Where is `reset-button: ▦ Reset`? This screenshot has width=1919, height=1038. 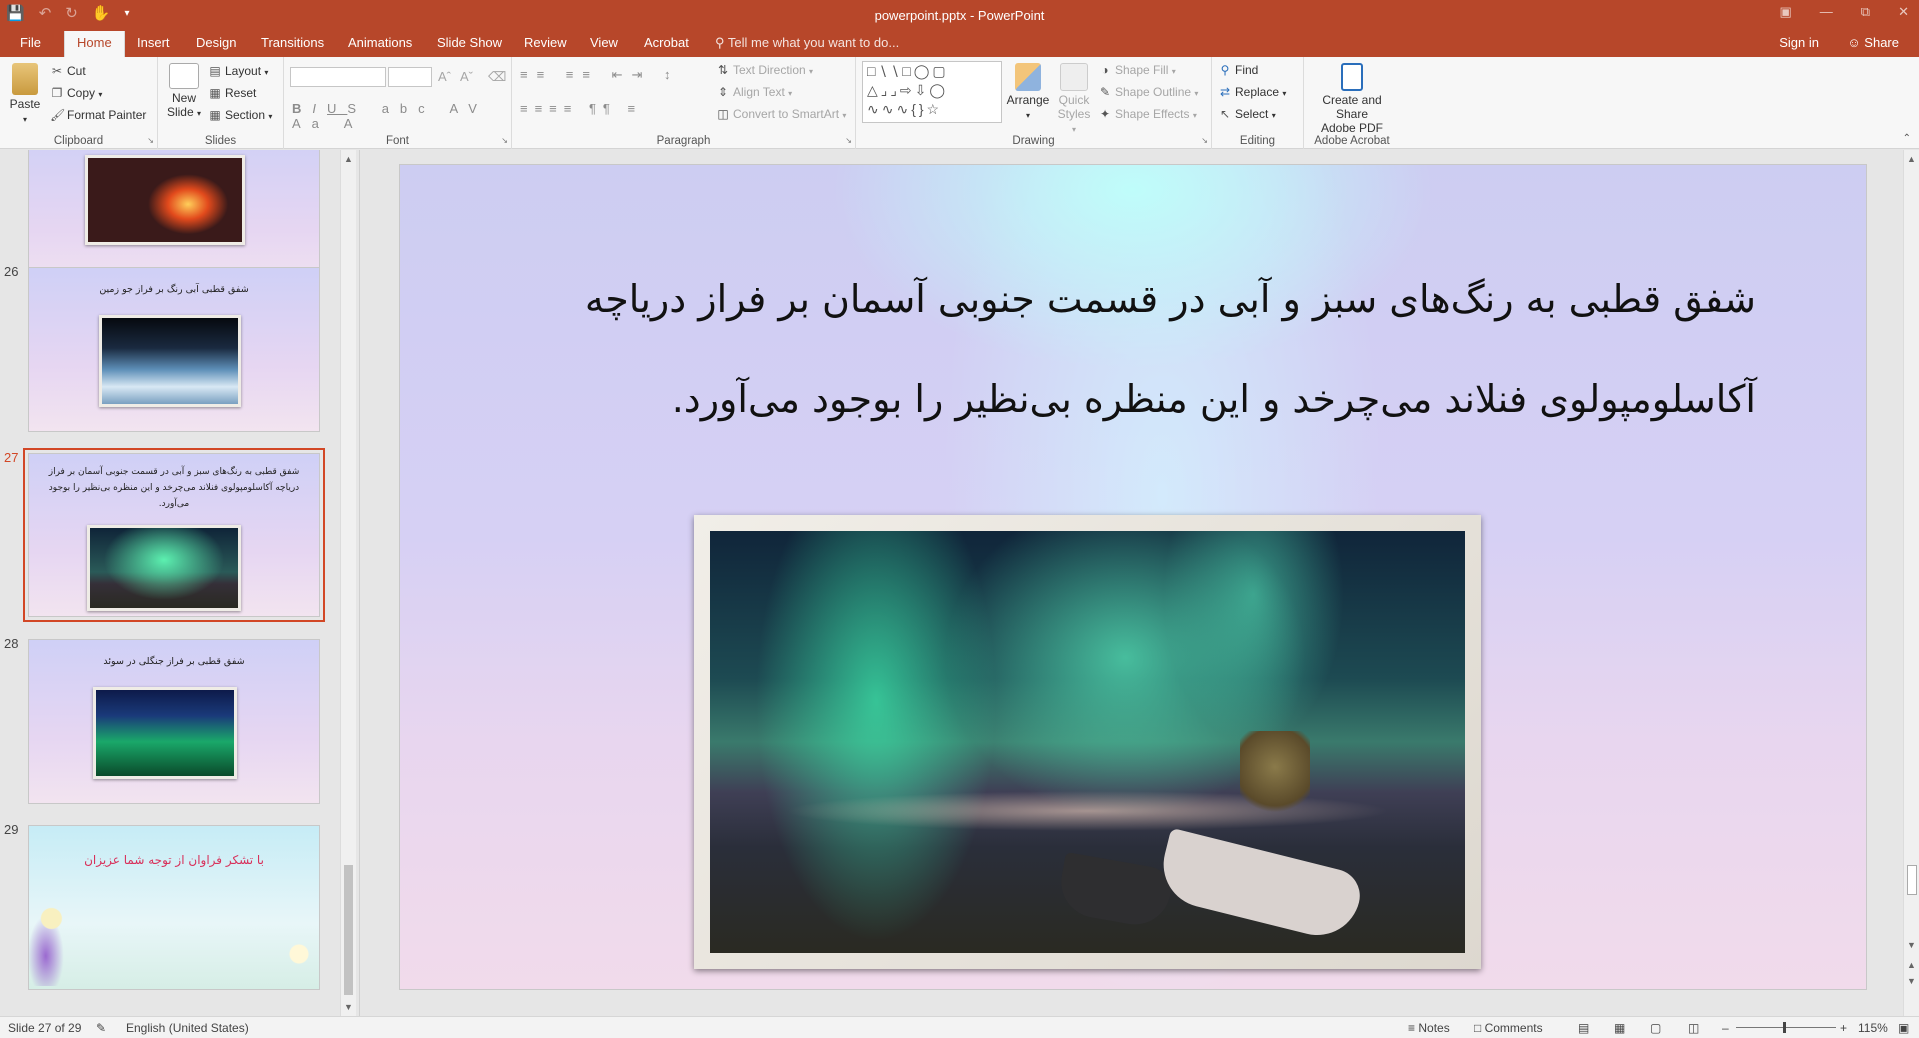 reset-button: ▦ Reset is located at coordinates (232, 93).